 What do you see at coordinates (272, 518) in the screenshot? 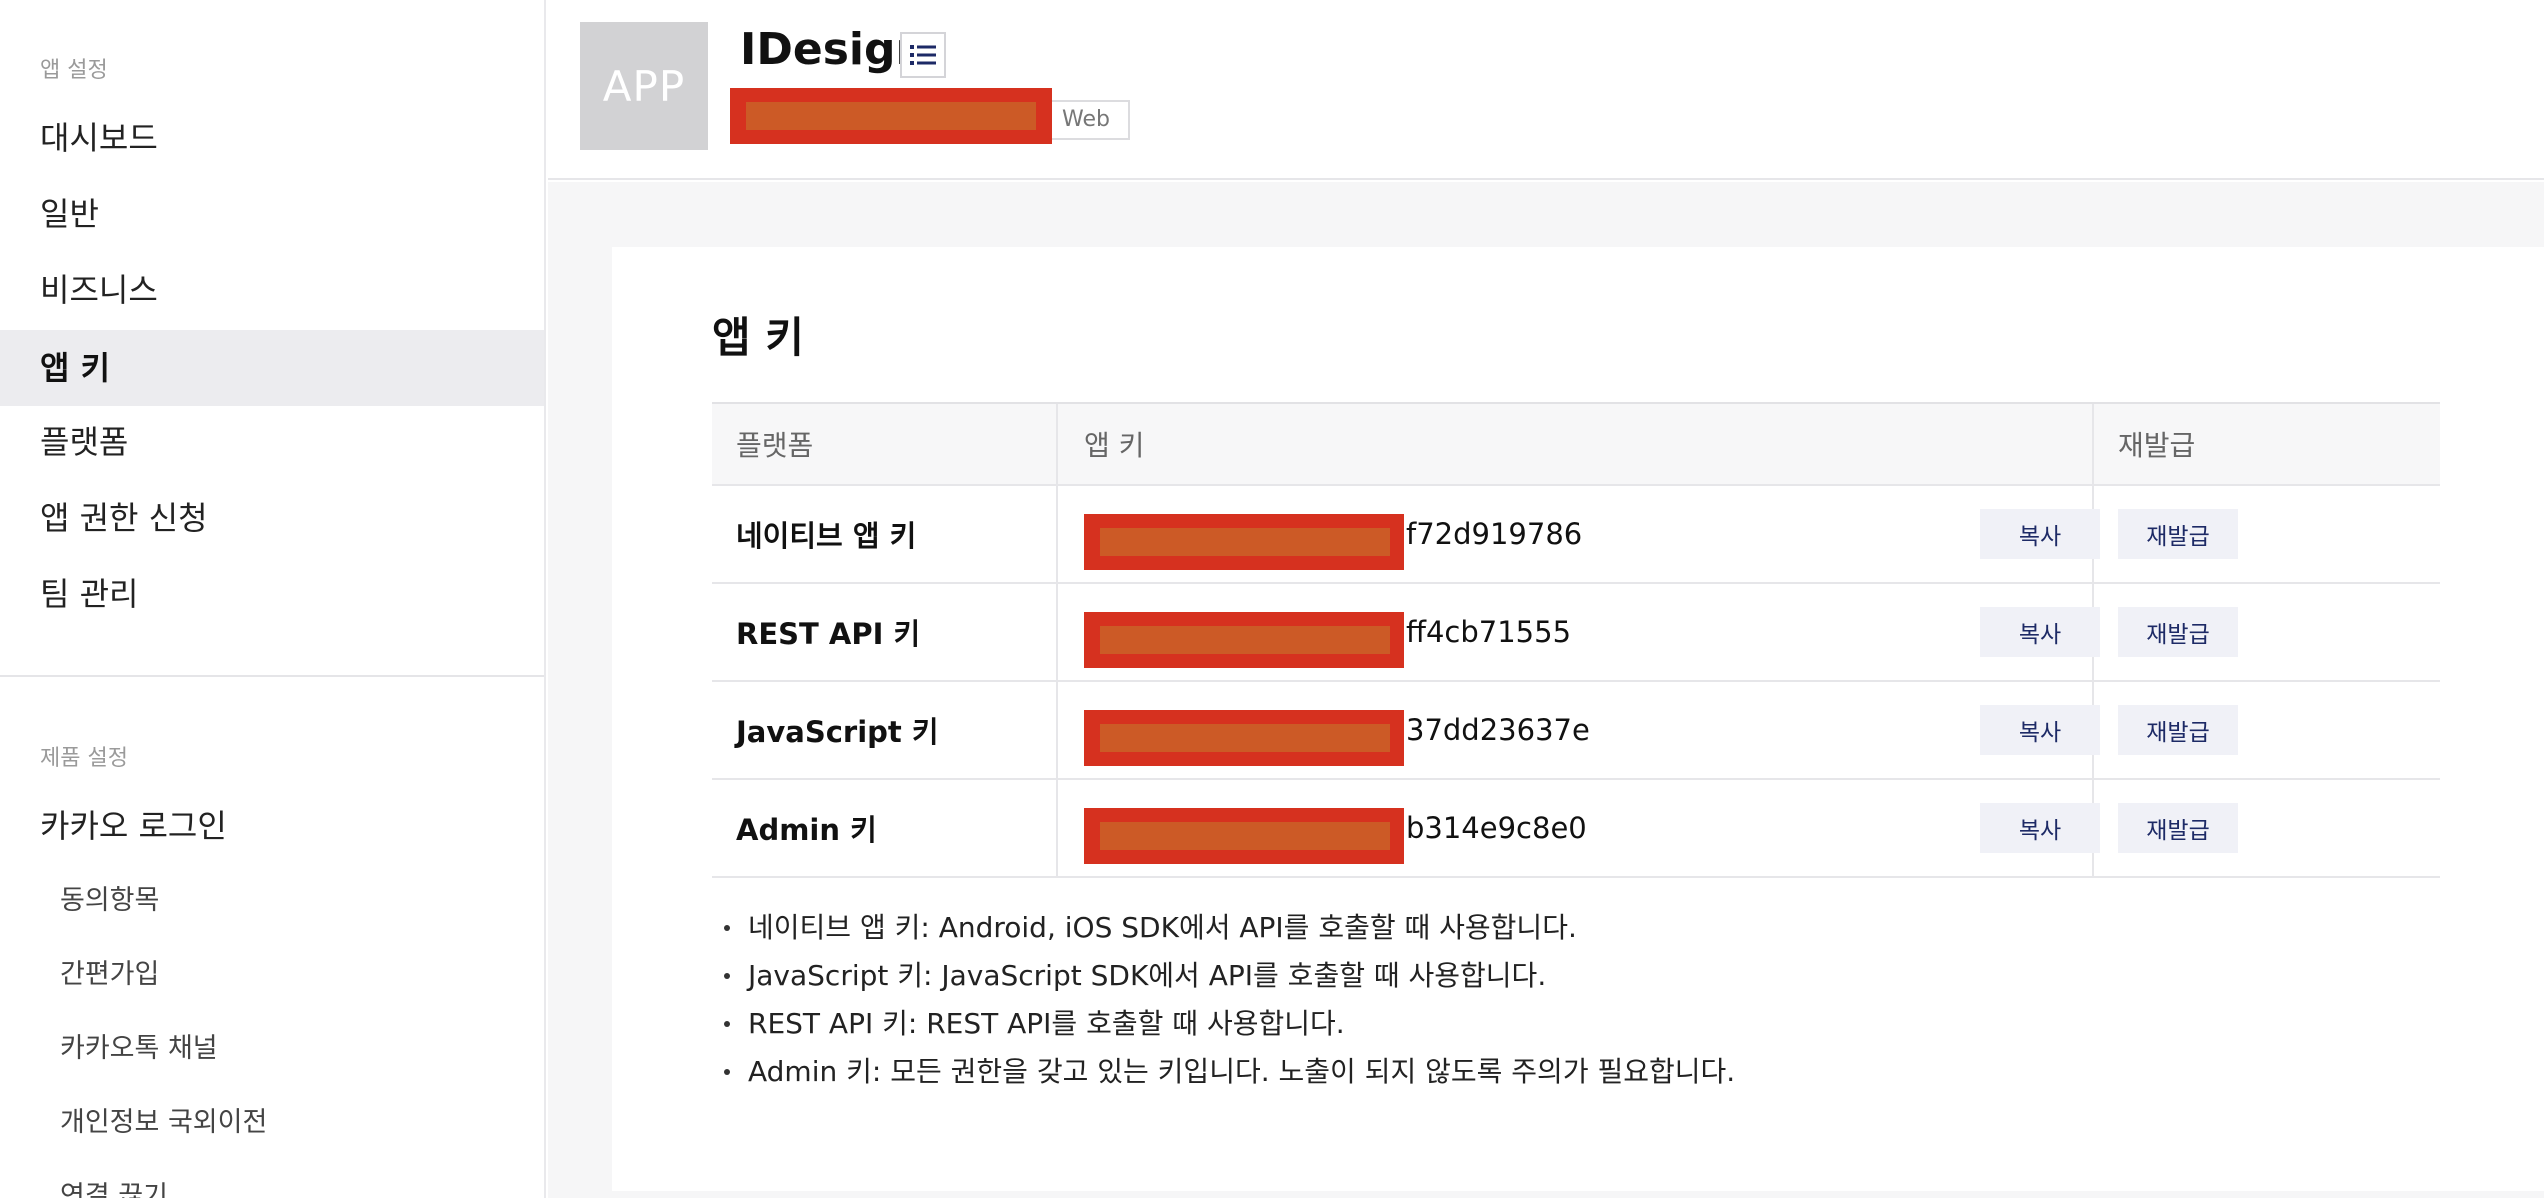
I see `sidebar-item-app-permission: 앱 권한 신청` at bounding box center [272, 518].